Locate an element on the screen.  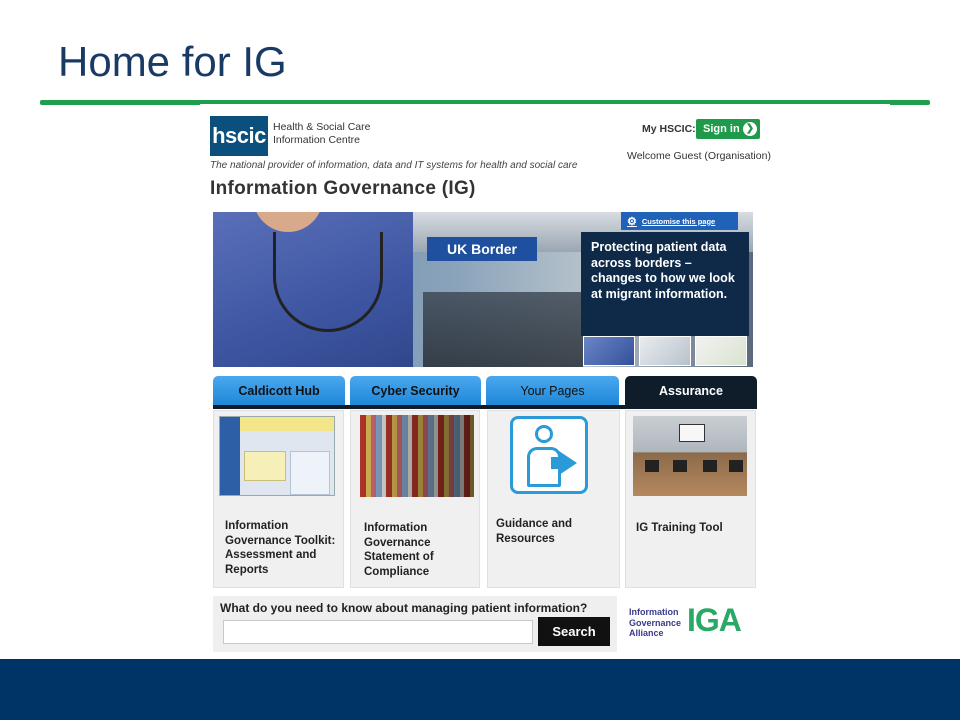
files-thumbnail is located at coordinates (417, 456).